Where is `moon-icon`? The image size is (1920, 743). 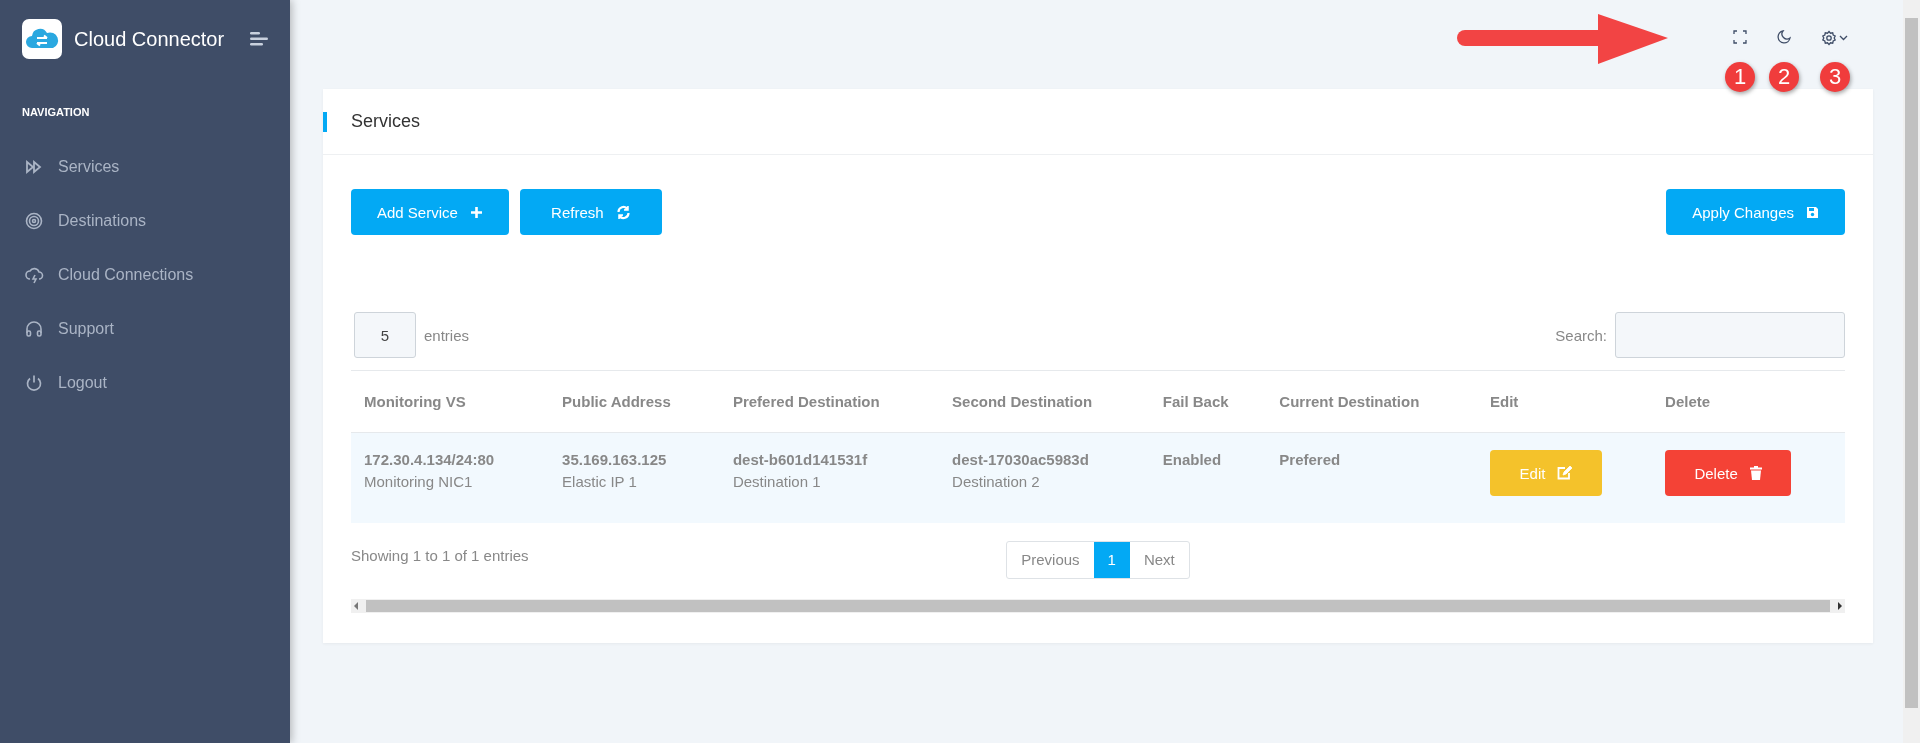 moon-icon is located at coordinates (1784, 37).